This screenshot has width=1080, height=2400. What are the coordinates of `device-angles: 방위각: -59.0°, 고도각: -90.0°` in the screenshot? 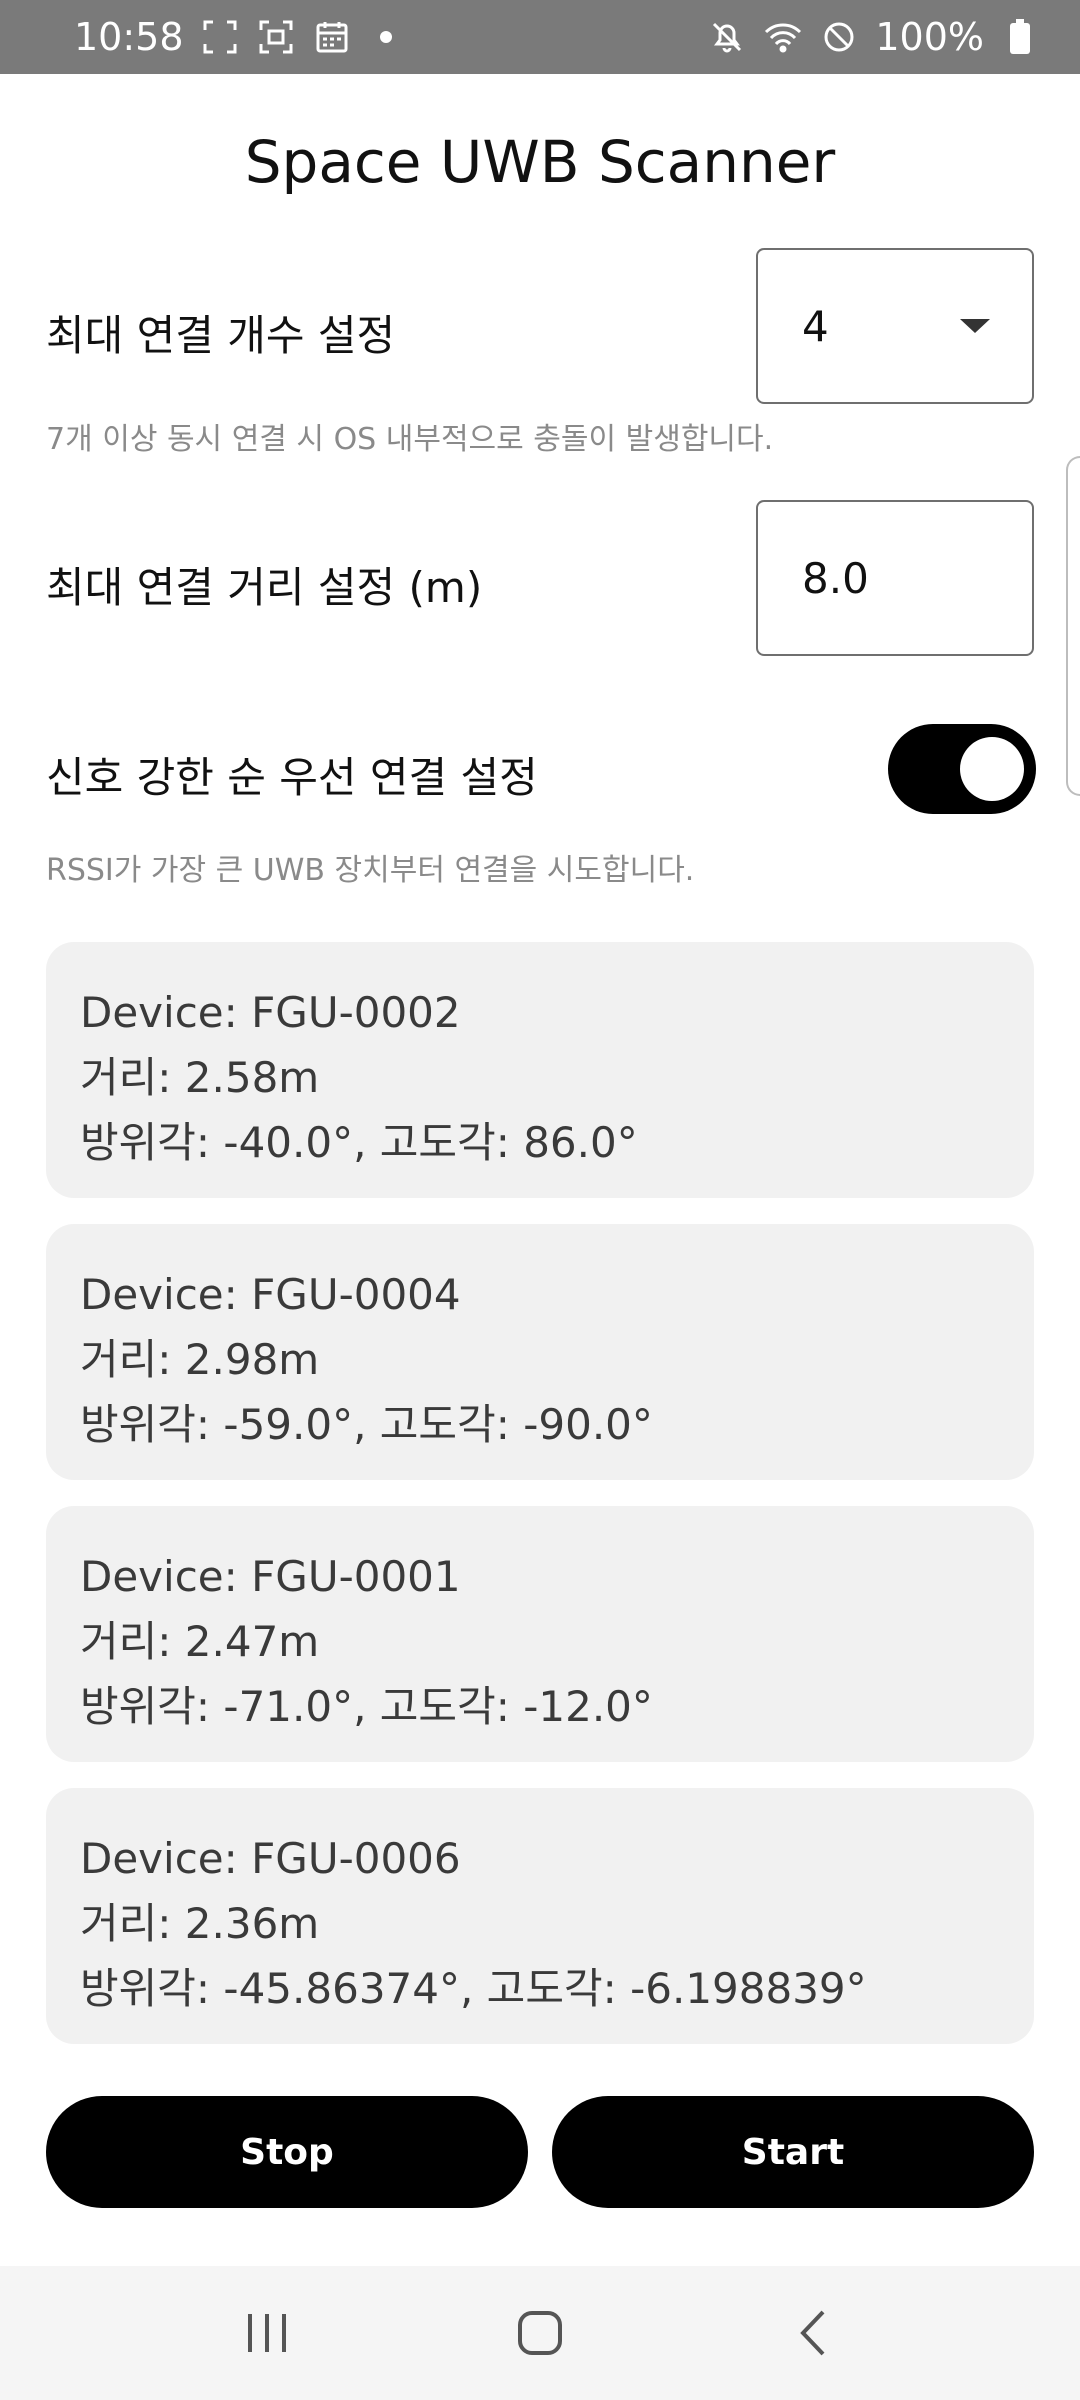 It's located at (366, 1424).